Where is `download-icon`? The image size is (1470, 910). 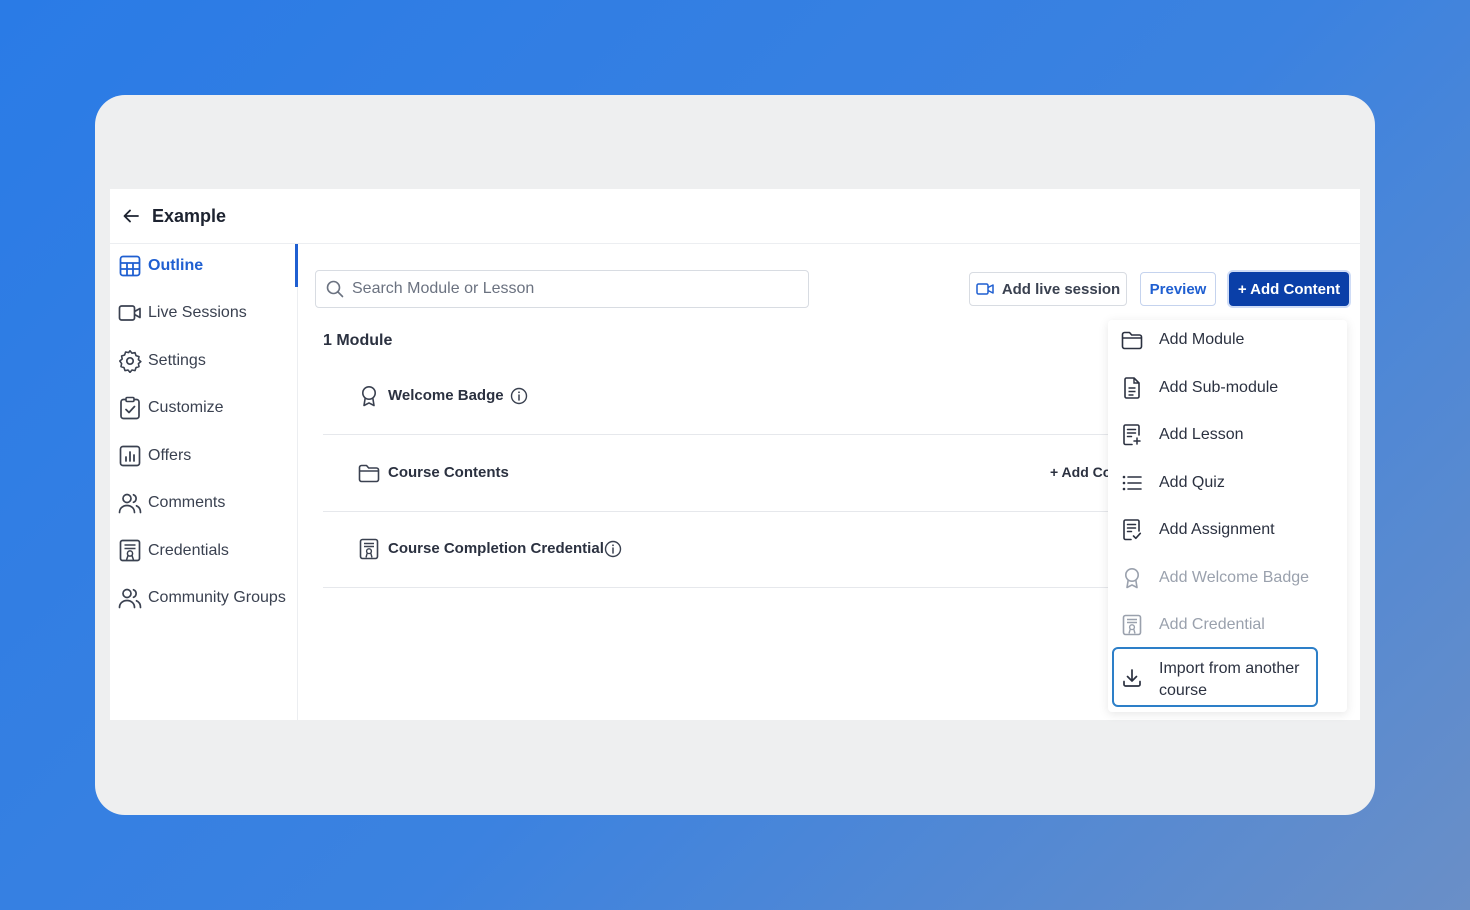 download-icon is located at coordinates (1132, 678).